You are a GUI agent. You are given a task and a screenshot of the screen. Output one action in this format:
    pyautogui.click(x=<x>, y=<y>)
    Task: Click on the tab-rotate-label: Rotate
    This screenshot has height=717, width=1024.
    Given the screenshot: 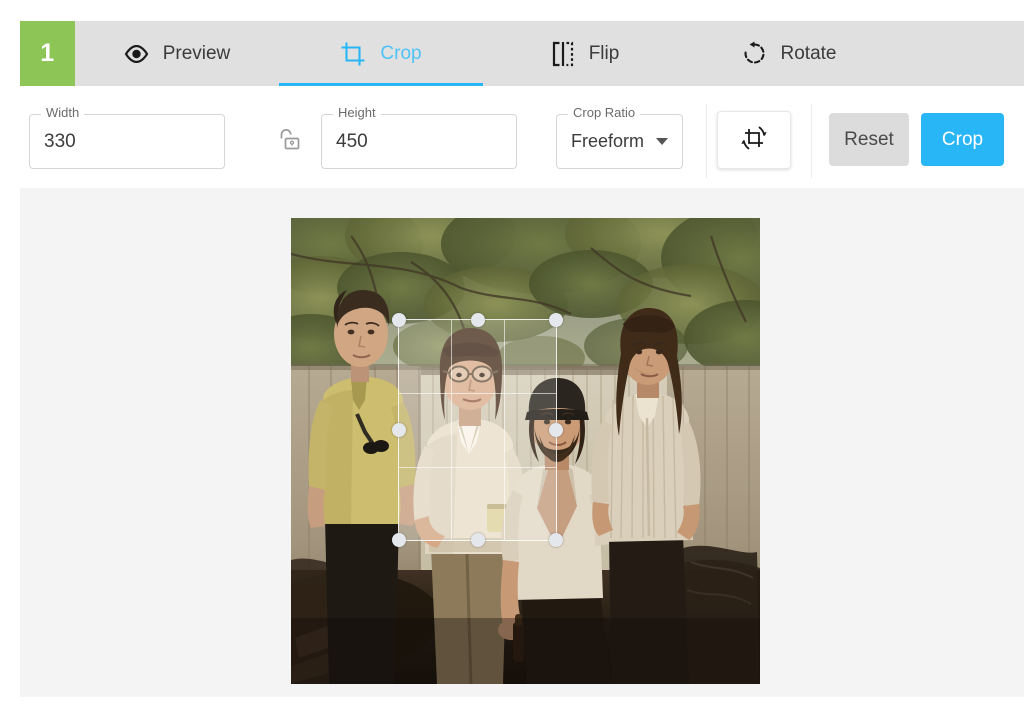 What is the action you would take?
    pyautogui.click(x=808, y=53)
    